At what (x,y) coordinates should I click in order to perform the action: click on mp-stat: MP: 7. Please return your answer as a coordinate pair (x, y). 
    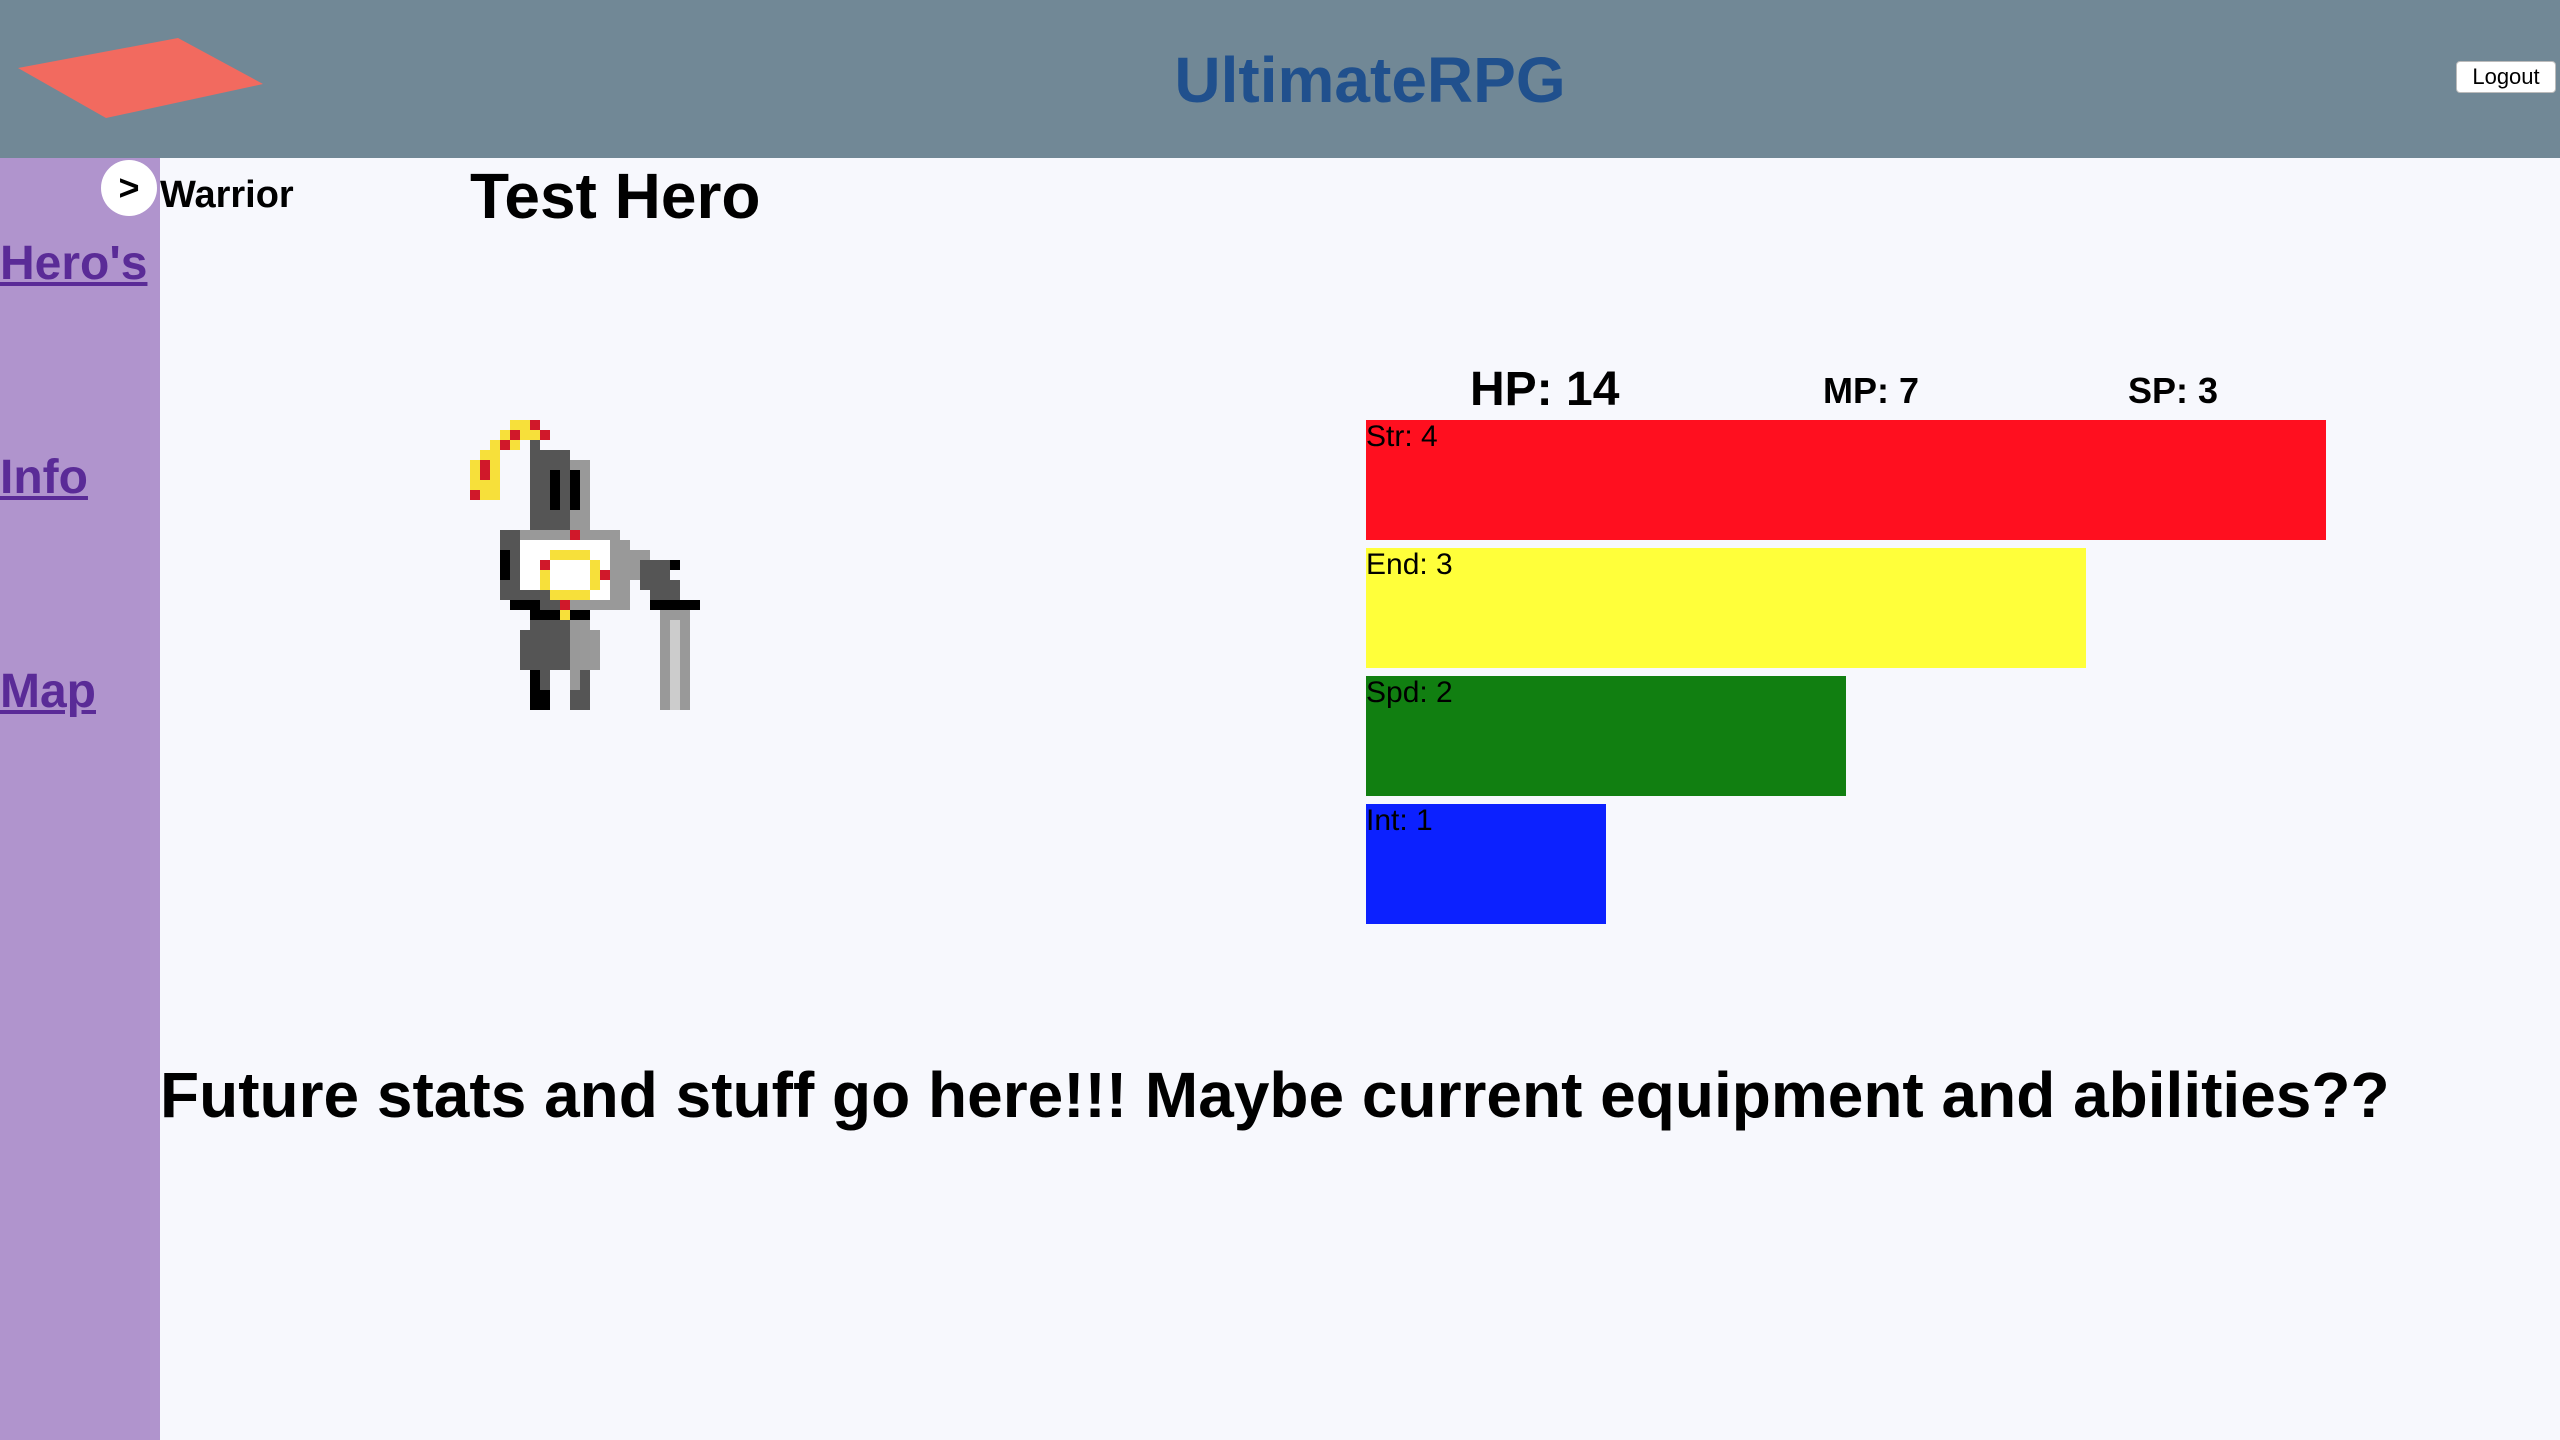
    Looking at the image, I should click on (1871, 390).